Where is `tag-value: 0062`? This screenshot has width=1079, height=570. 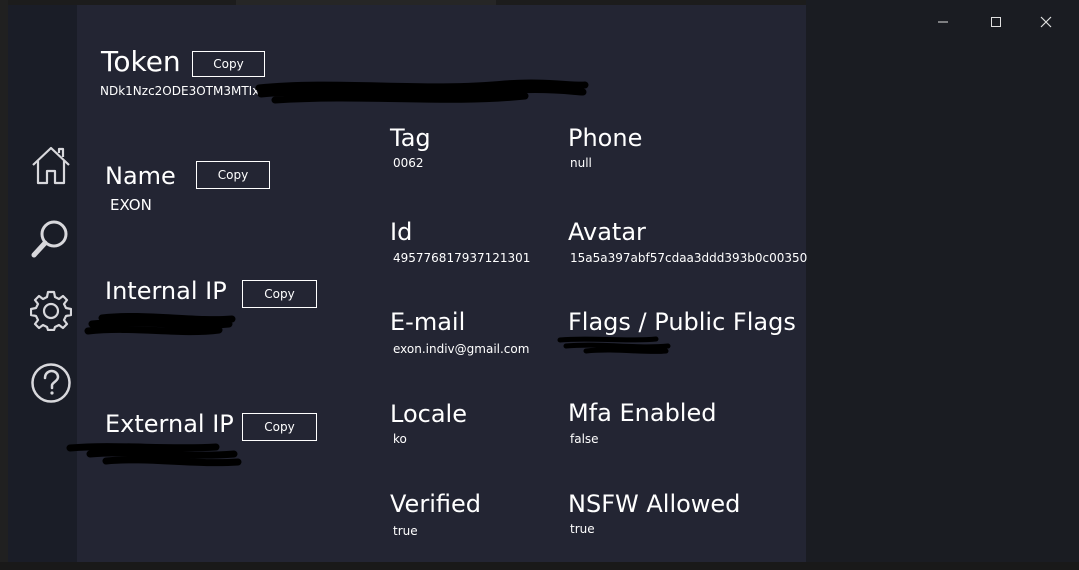
tag-value: 0062 is located at coordinates (408, 163).